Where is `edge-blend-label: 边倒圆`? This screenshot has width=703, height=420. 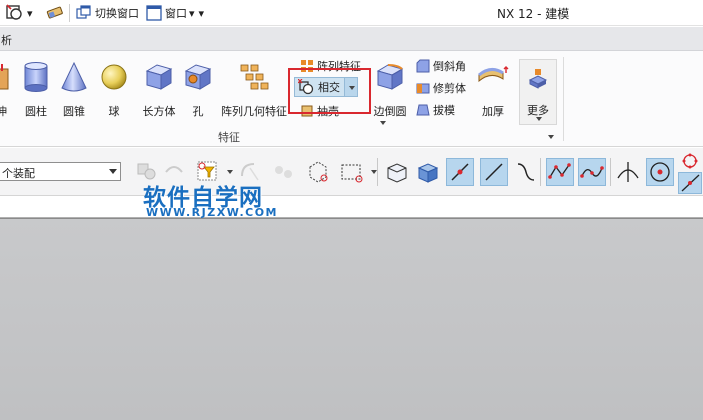
edge-blend-label: 边倒圆 is located at coordinates (390, 111).